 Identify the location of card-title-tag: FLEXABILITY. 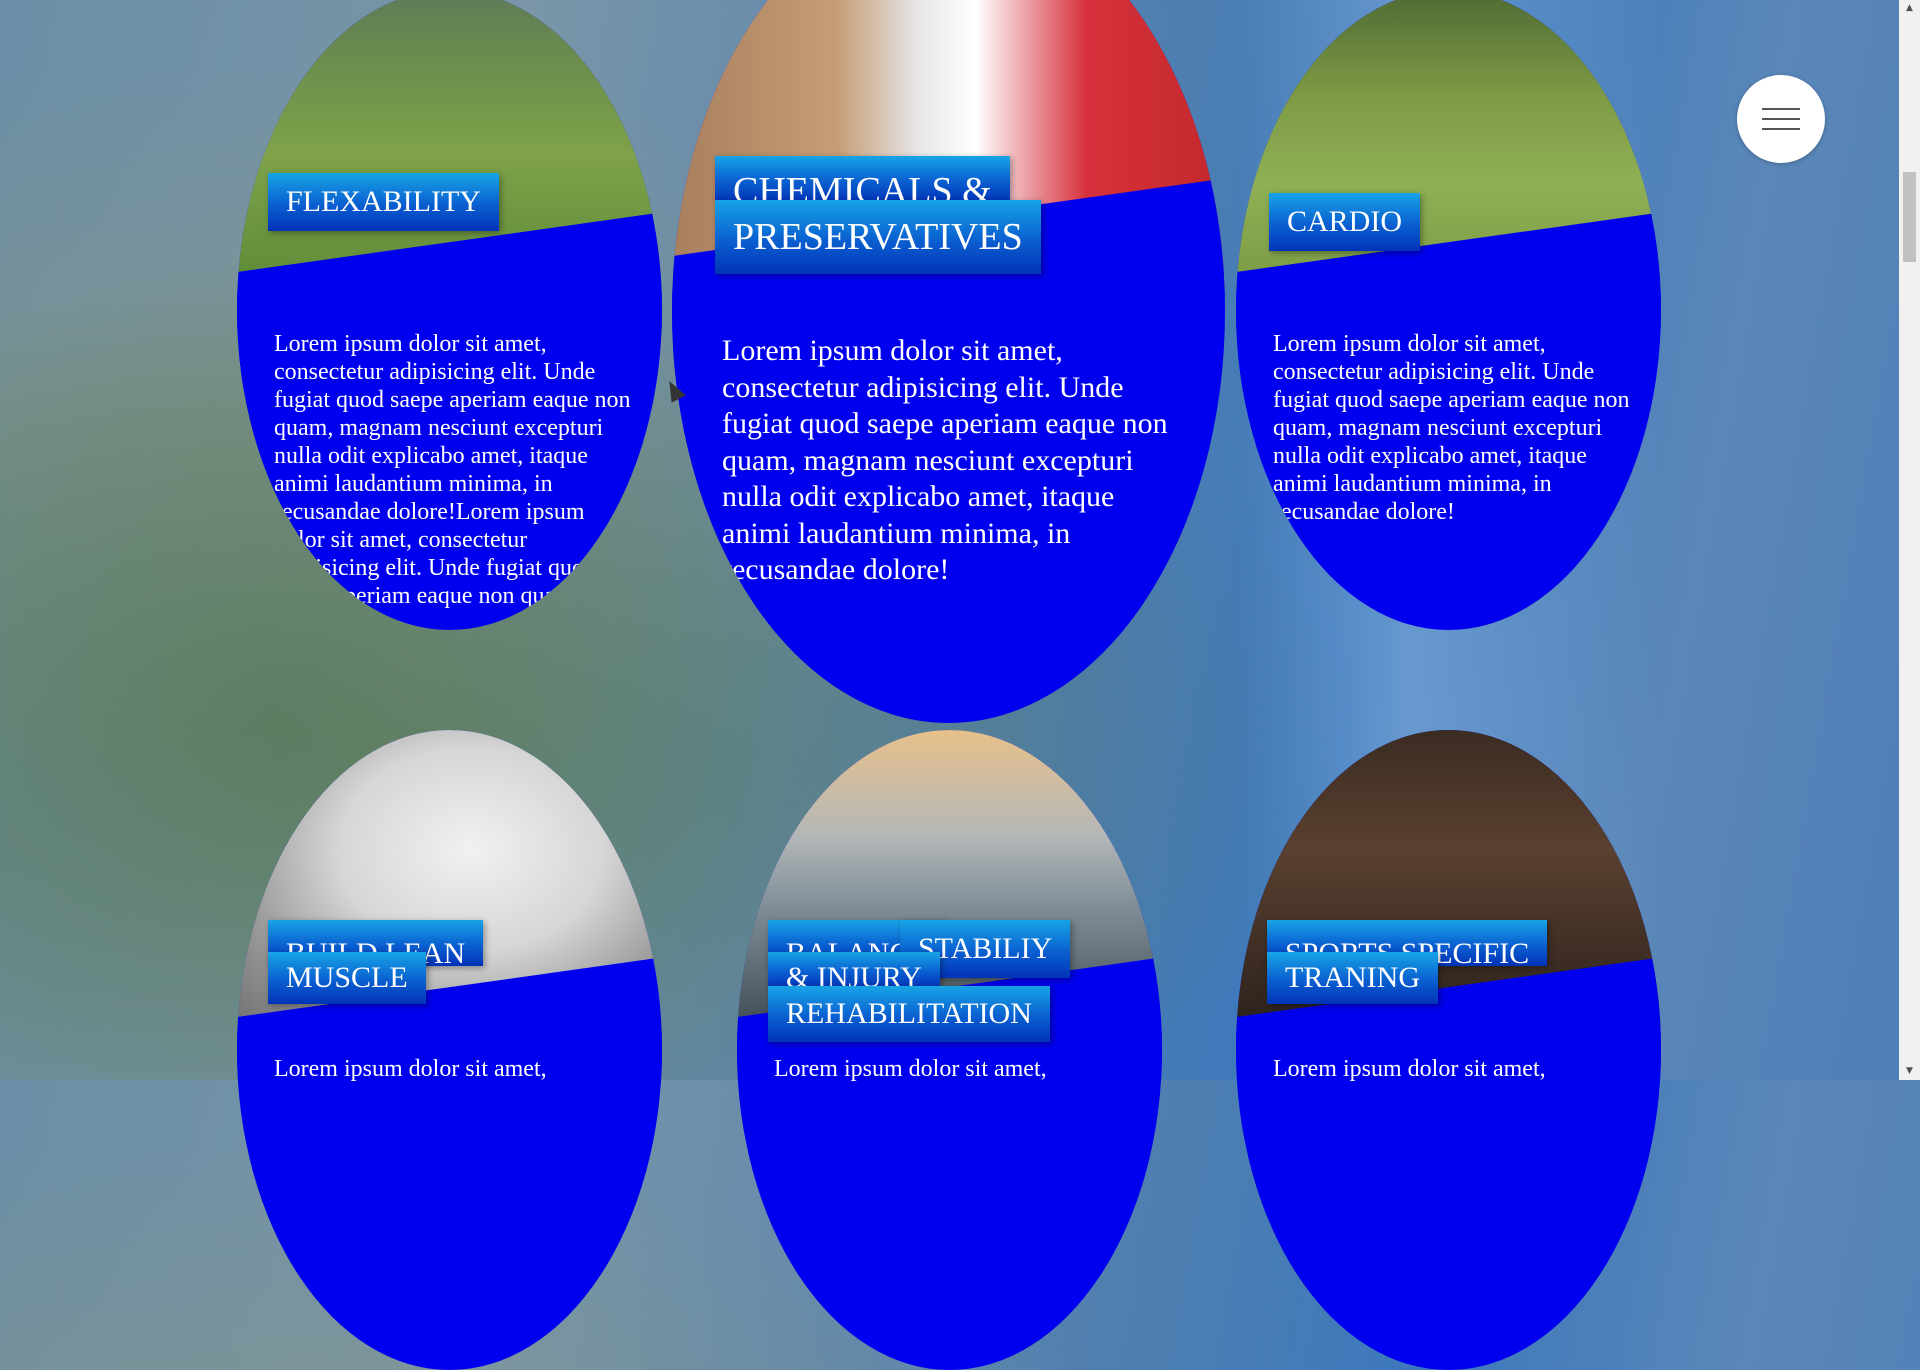
(383, 202).